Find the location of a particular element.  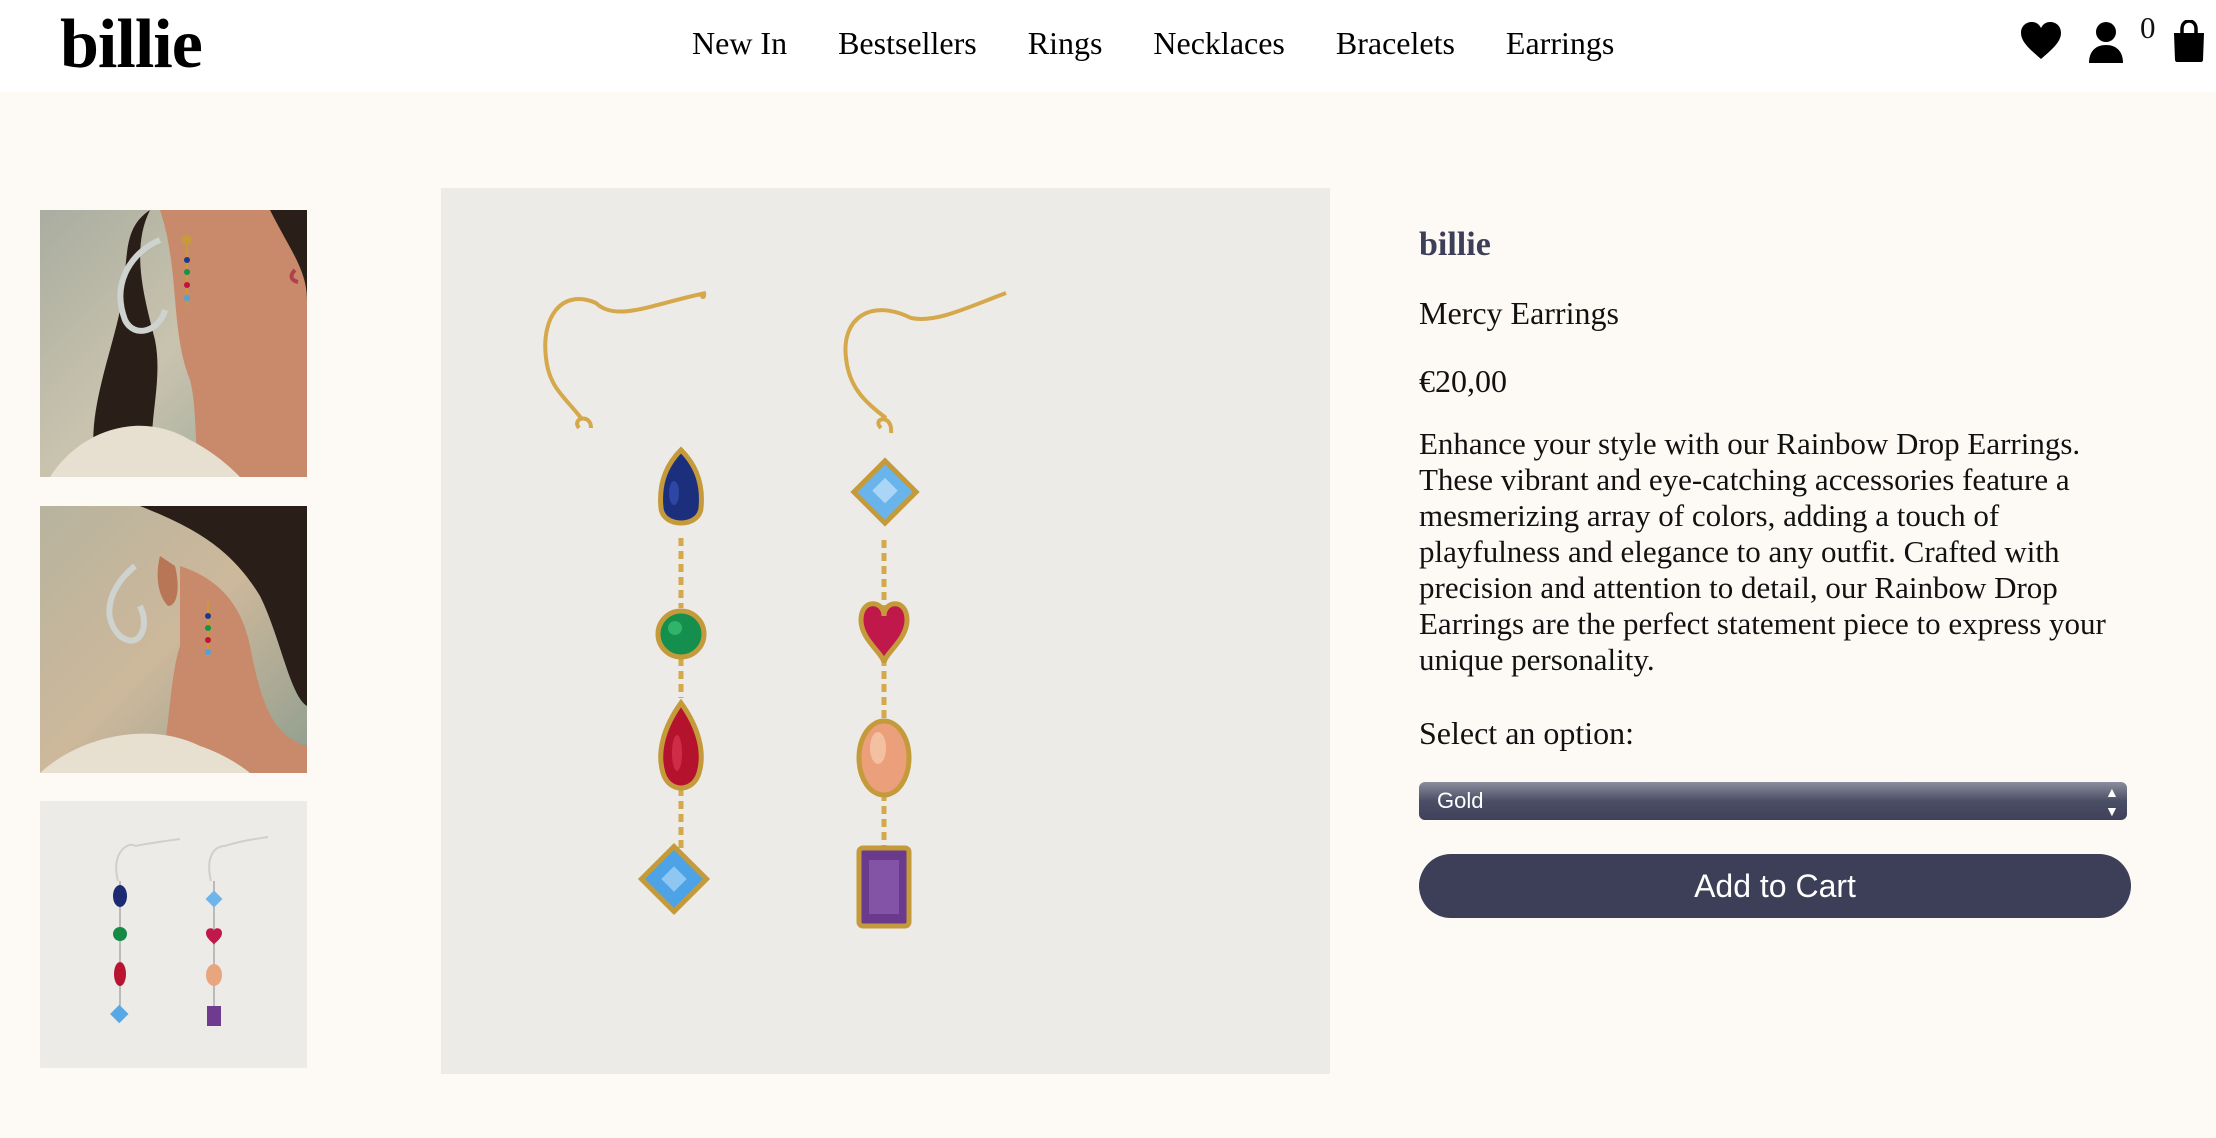

heart-icon is located at coordinates (2041, 41).